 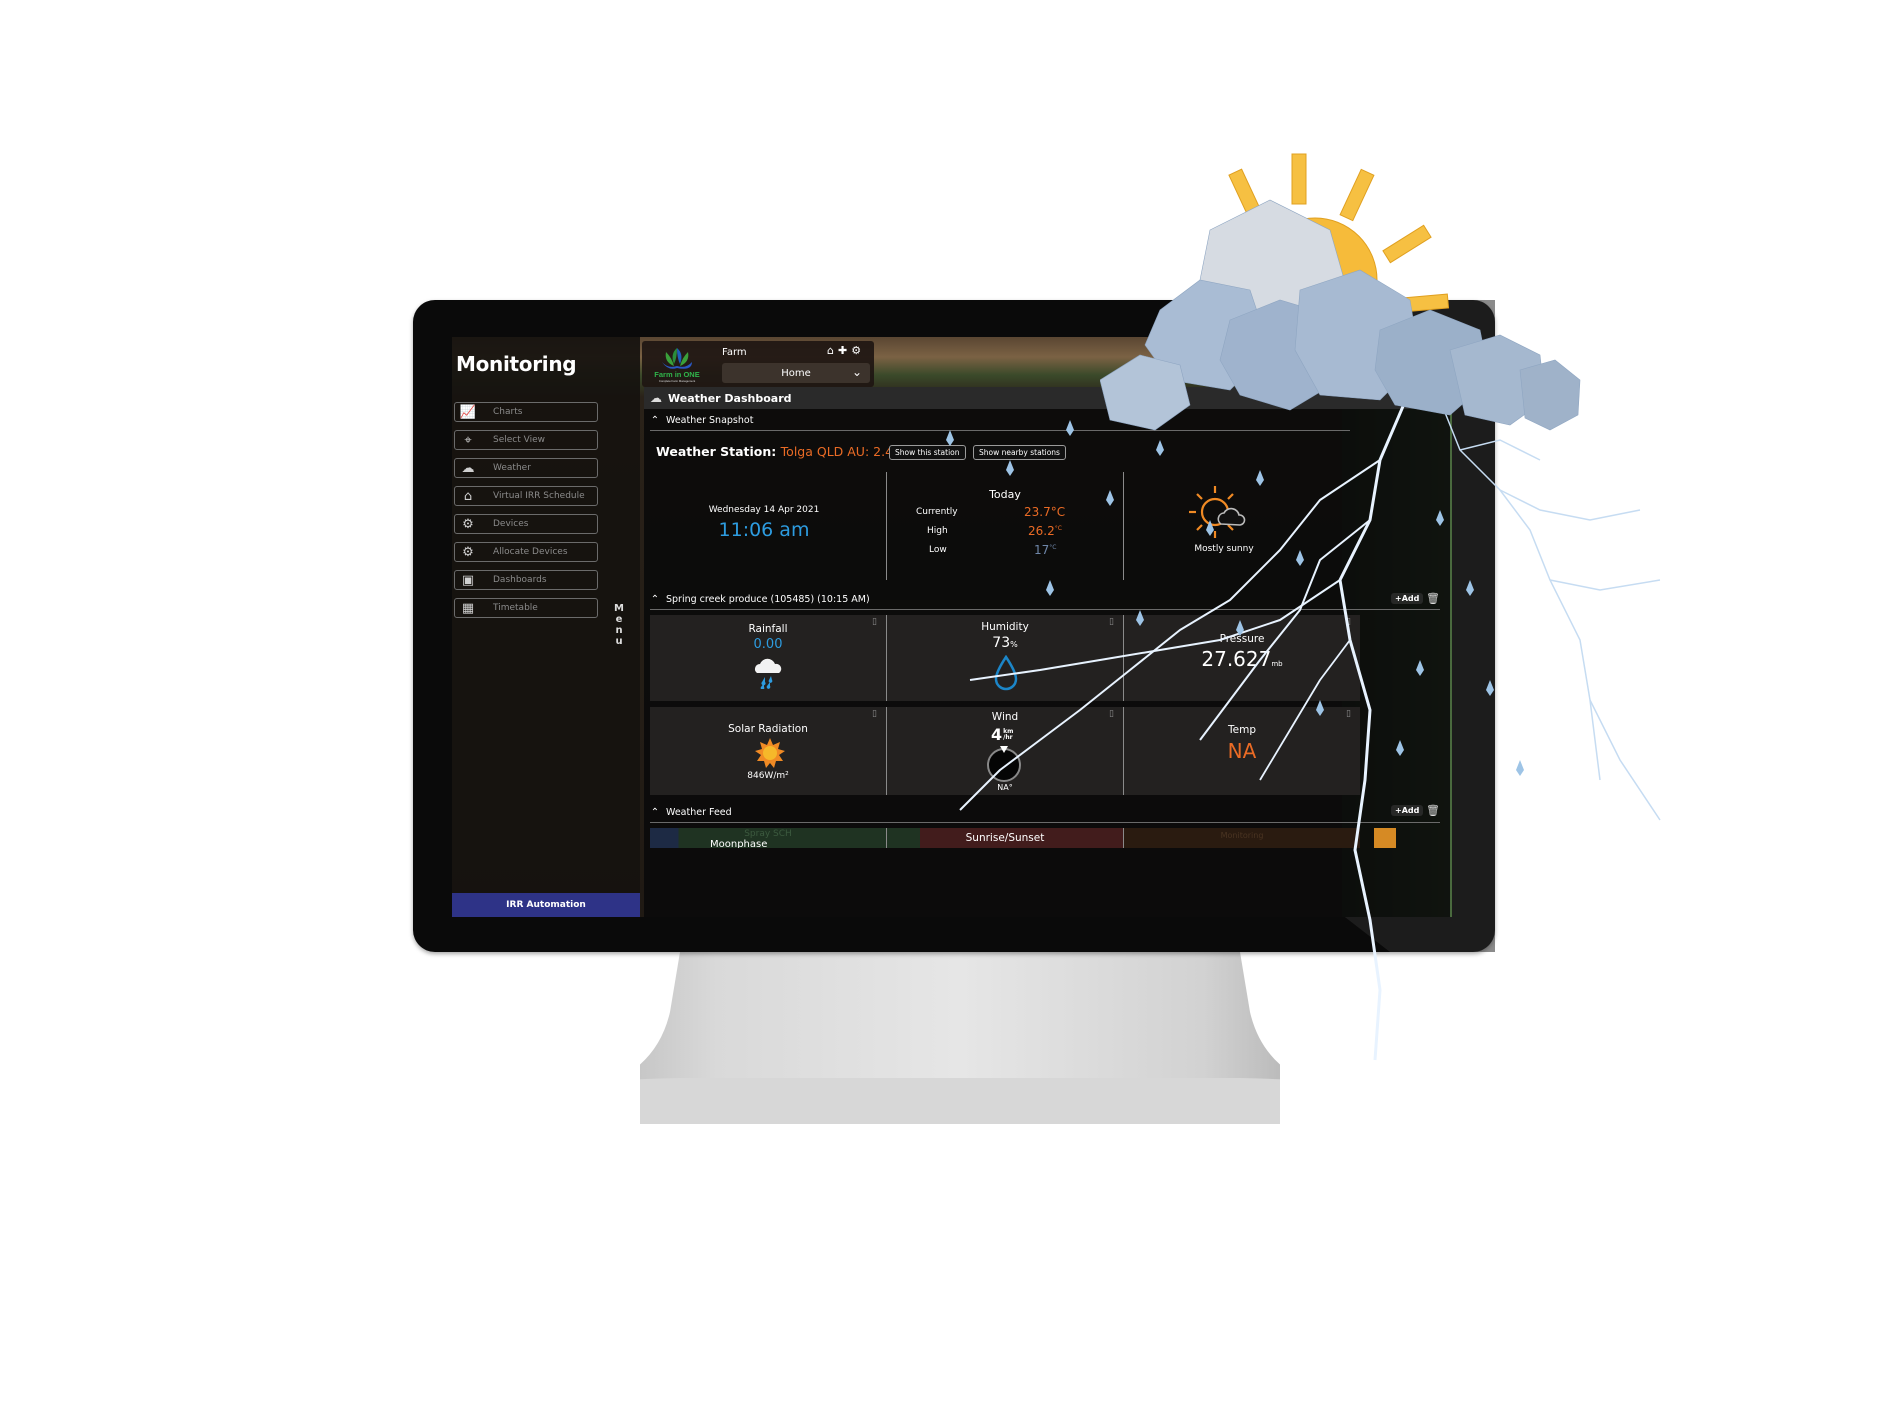 What do you see at coordinates (526, 524) in the screenshot?
I see `sidebar-item-devices: ⚙ Devices` at bounding box center [526, 524].